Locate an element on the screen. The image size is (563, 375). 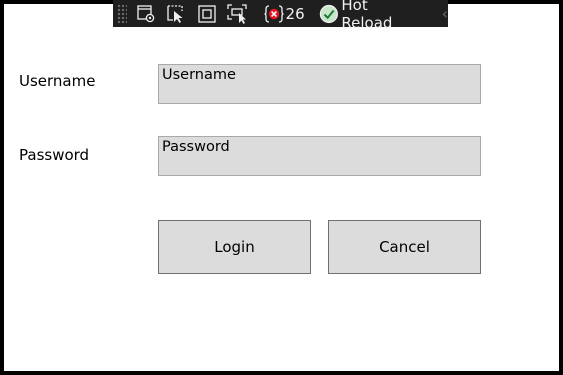
login-button: Login is located at coordinates (234, 247).